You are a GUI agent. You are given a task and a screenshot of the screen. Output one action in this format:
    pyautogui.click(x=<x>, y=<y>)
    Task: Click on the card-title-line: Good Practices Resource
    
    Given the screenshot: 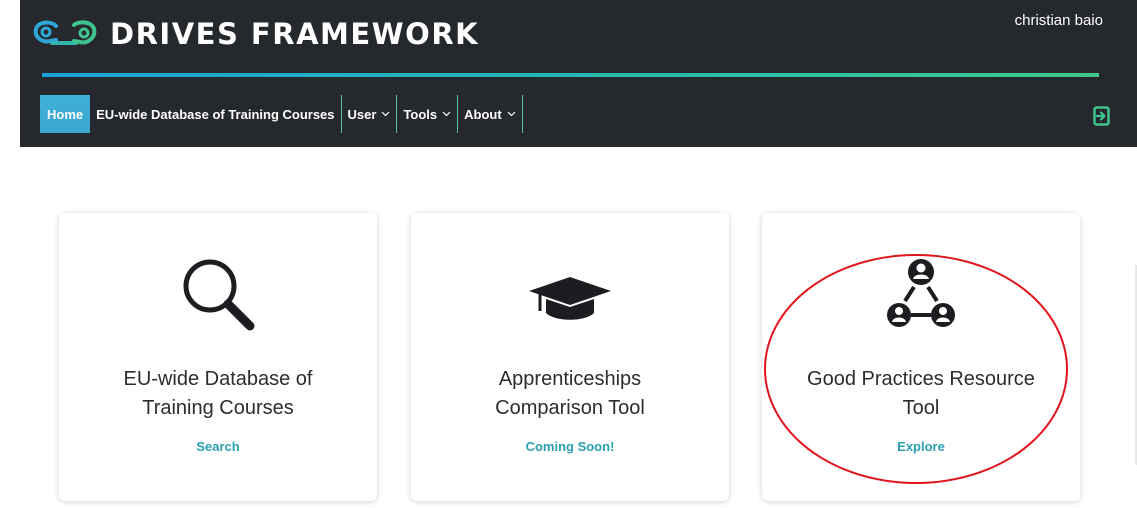 What is the action you would take?
    pyautogui.click(x=921, y=379)
    